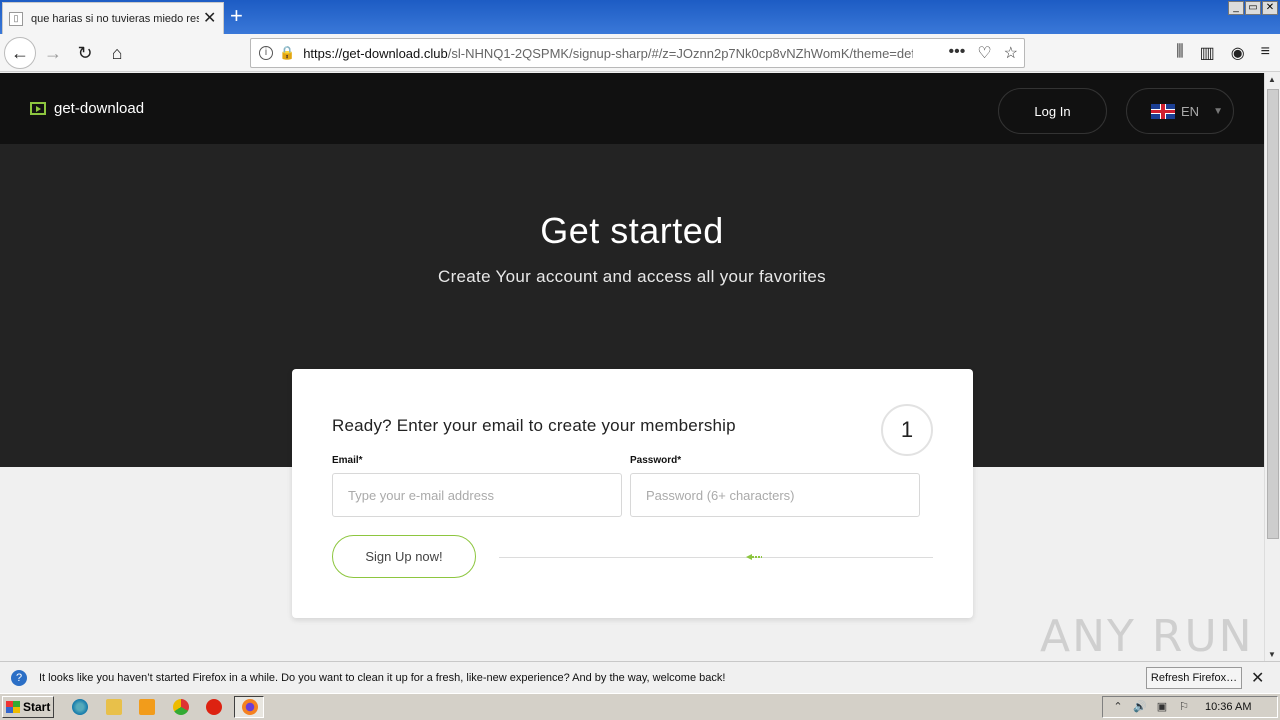 This screenshot has height=720, width=1280. Describe the element at coordinates (85, 53) in the screenshot. I see `reload-icon: ↻` at that location.